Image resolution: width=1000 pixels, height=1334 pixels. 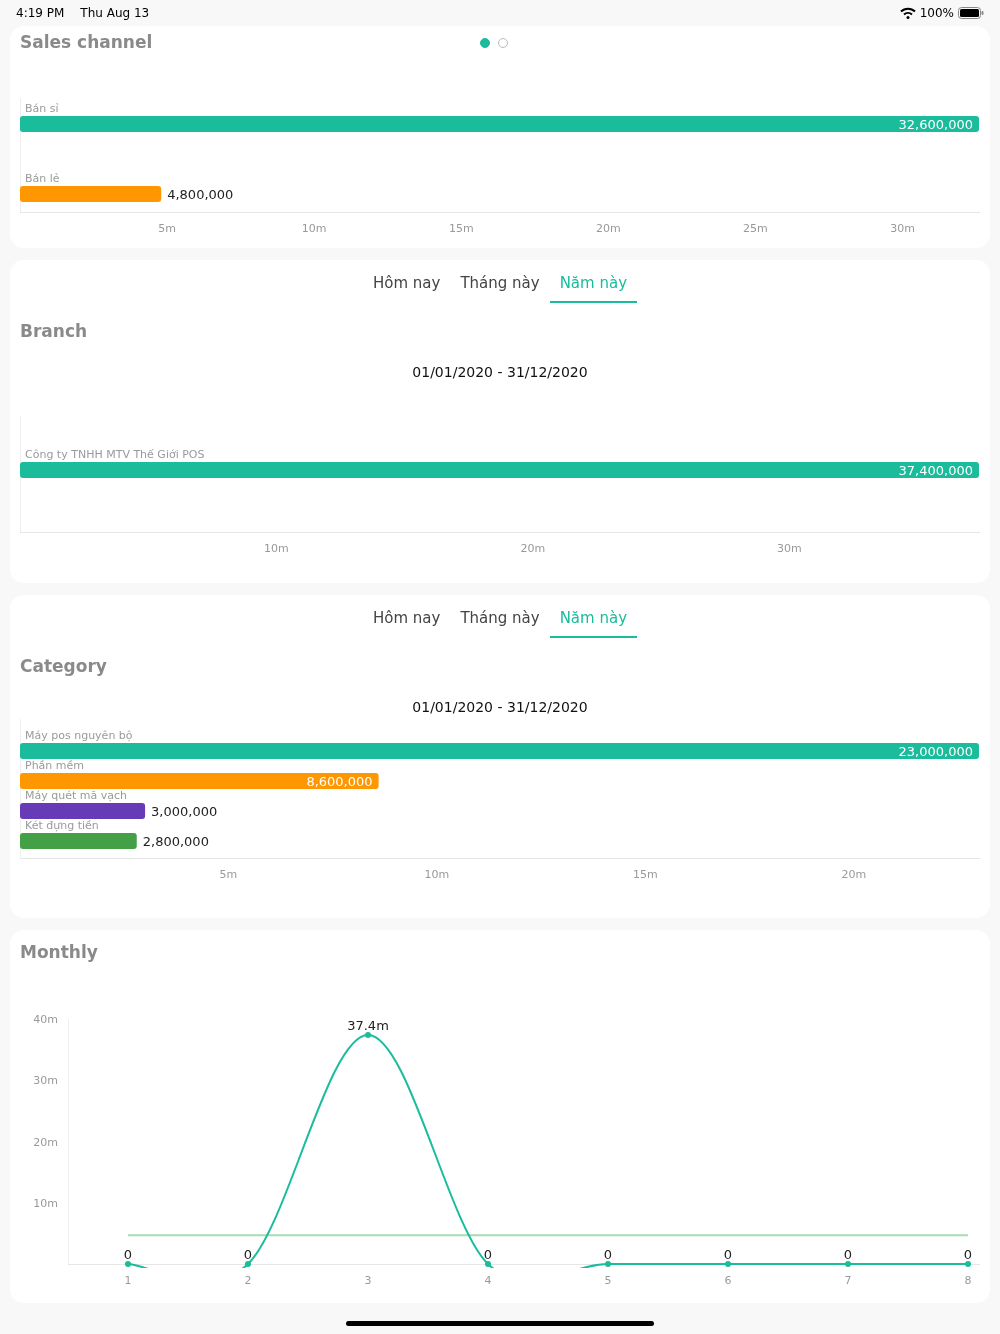 I want to click on axis-tick-label: 5, so click(x=608, y=1280).